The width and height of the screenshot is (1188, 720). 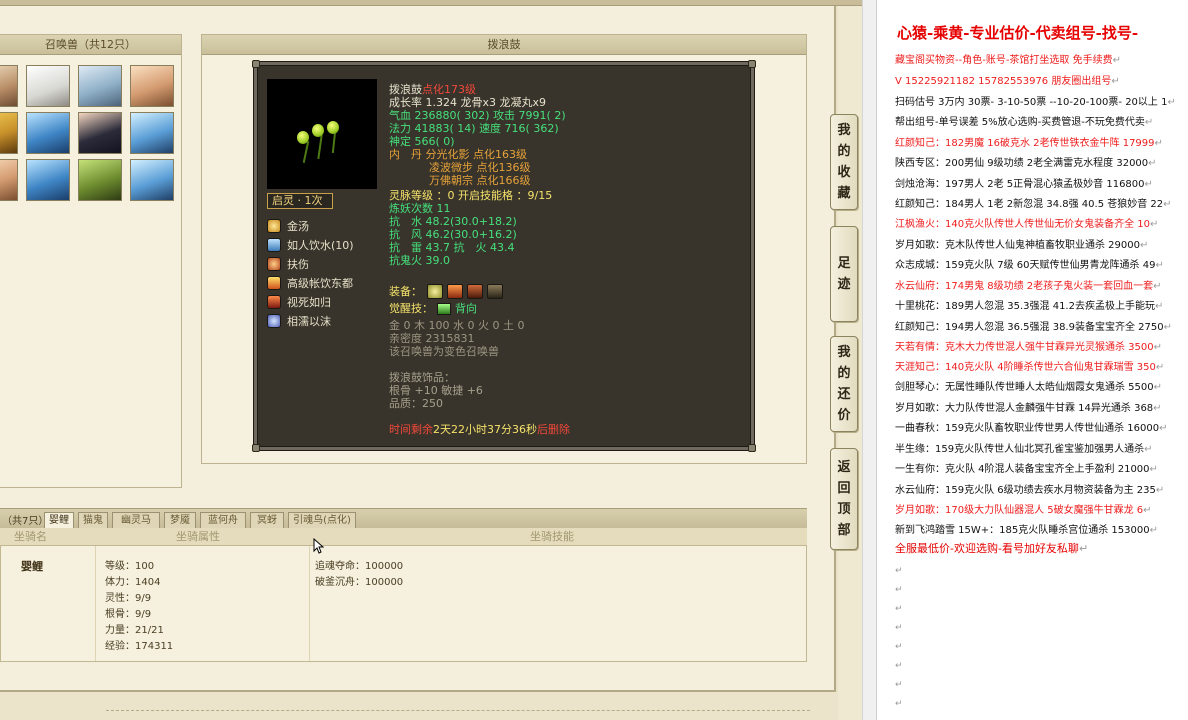 What do you see at coordinates (403, 537) in the screenshot?
I see `mount-table-header: 坐骑名 坐骑属性 坐骑技能` at bounding box center [403, 537].